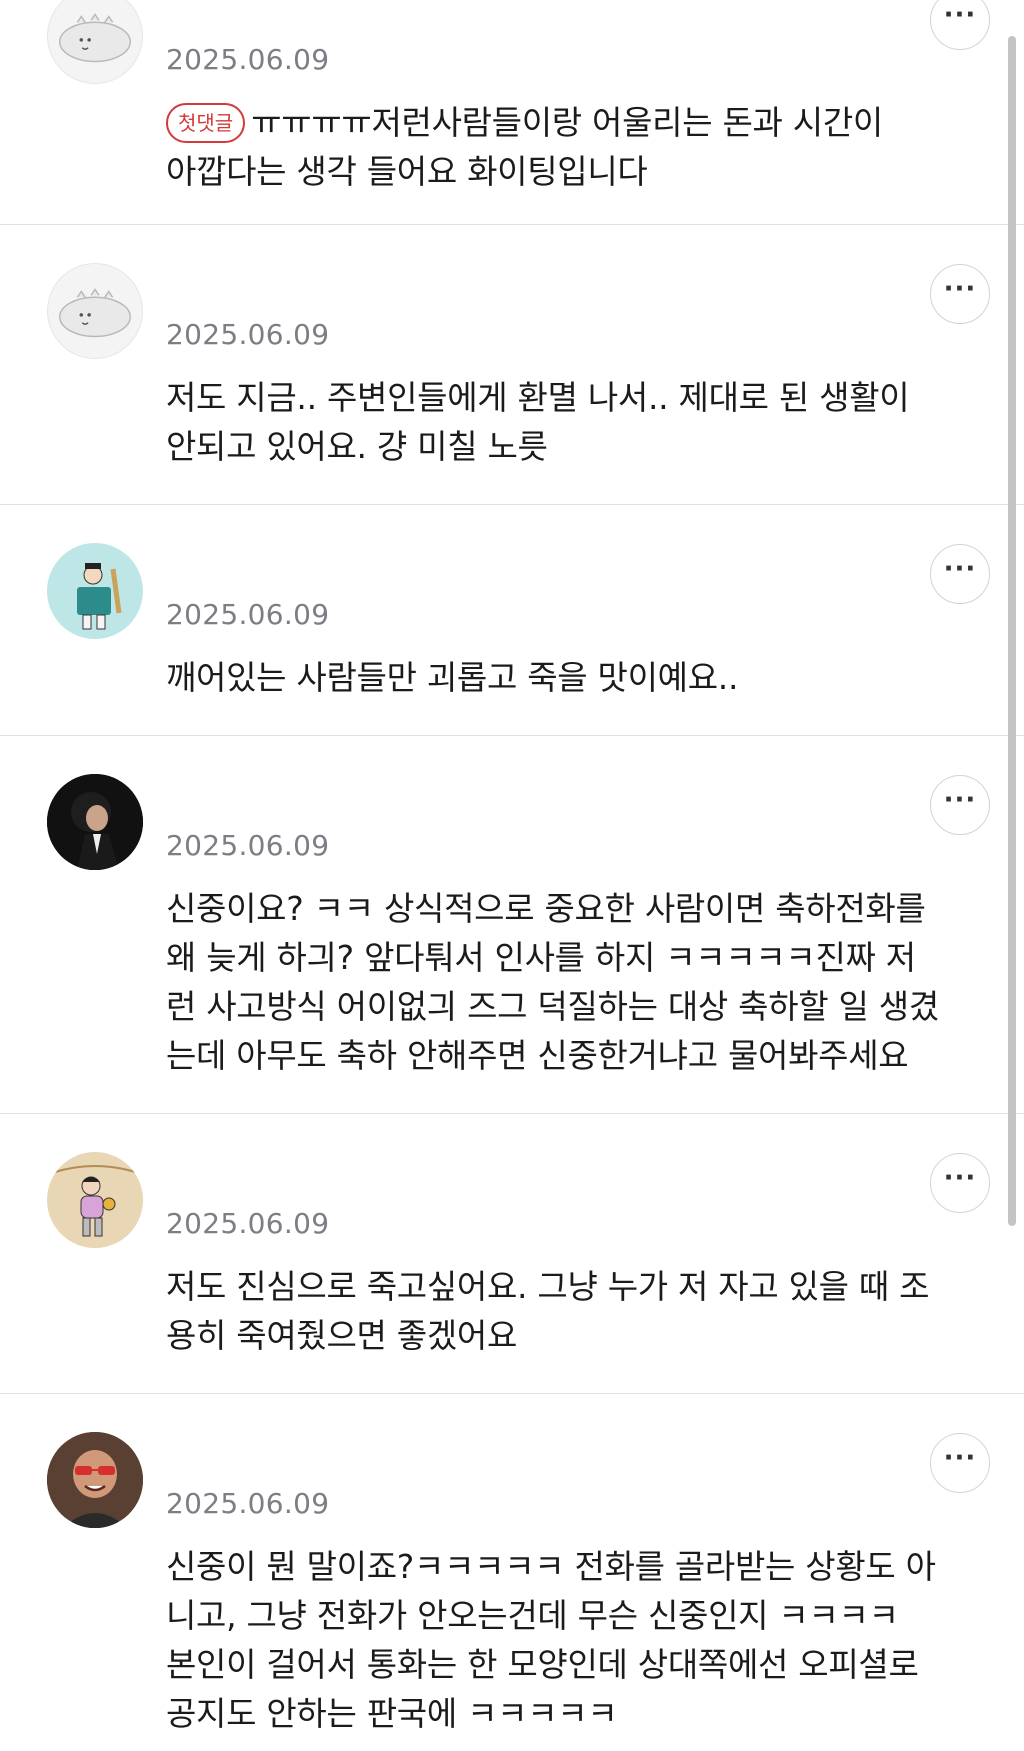 The width and height of the screenshot is (1024, 1751). Describe the element at coordinates (512, 620) in the screenshot. I see `comment-item: 2025.06.09 깨어있는 사람들만 괴롭고 죽을 맛이예요.. ···` at that location.